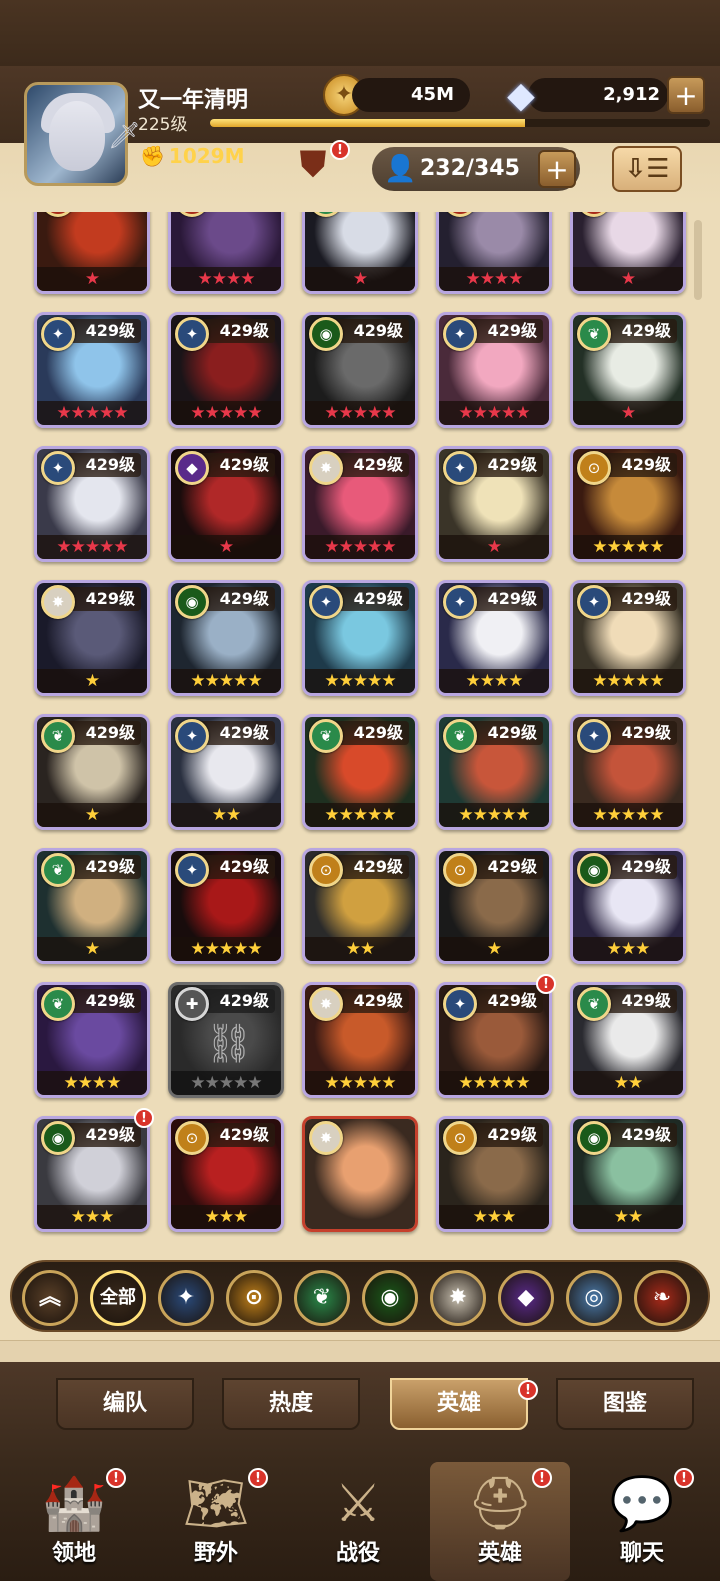  What do you see at coordinates (226, 772) in the screenshot?
I see `hero-card: 429级 ✦ ★★` at bounding box center [226, 772].